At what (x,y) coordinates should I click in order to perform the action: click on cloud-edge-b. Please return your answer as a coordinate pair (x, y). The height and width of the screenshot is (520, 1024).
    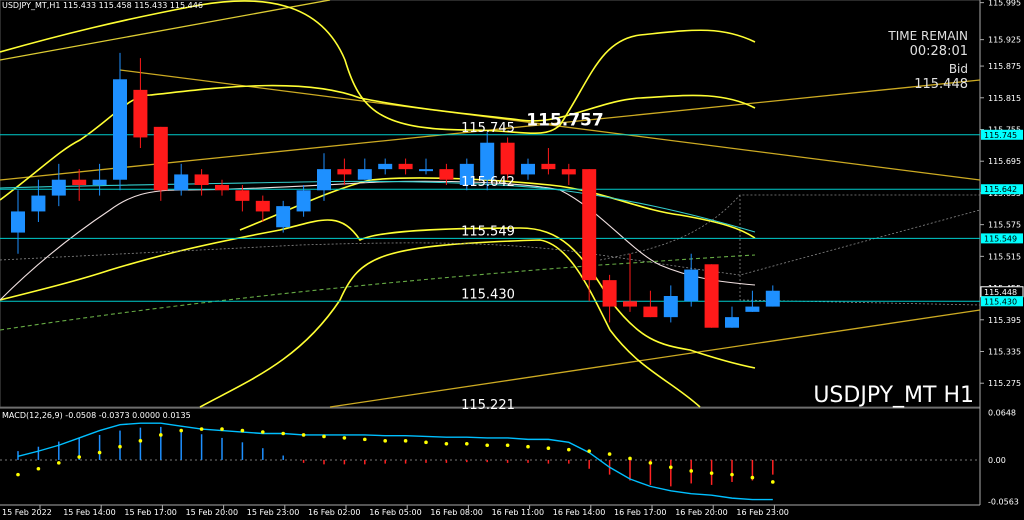
    Looking at the image, I should click on (789, 227).